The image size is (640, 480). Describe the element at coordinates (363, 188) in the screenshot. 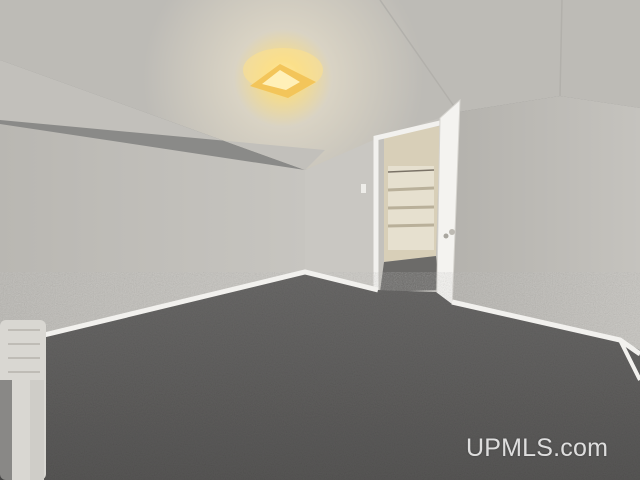

I see `light-switch` at that location.